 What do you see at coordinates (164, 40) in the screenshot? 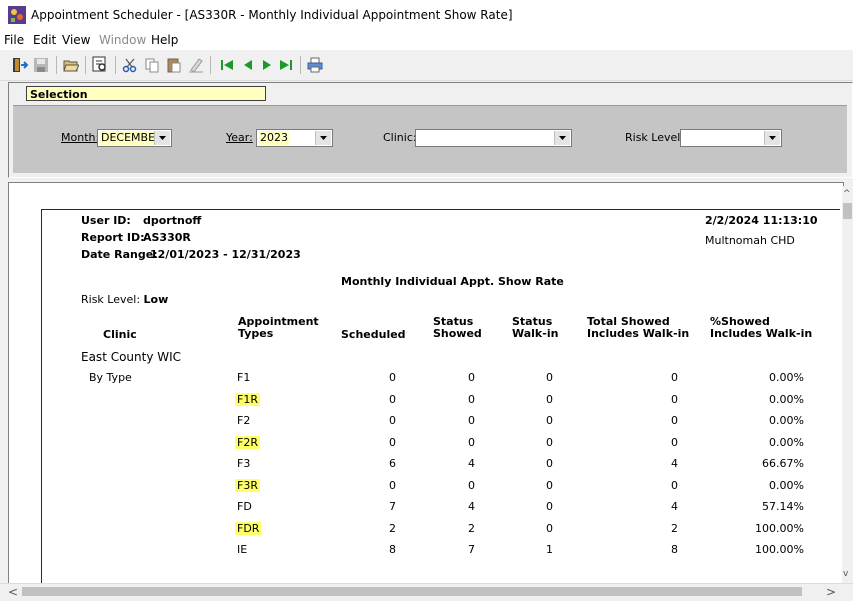
I see `menu-help: Help` at bounding box center [164, 40].